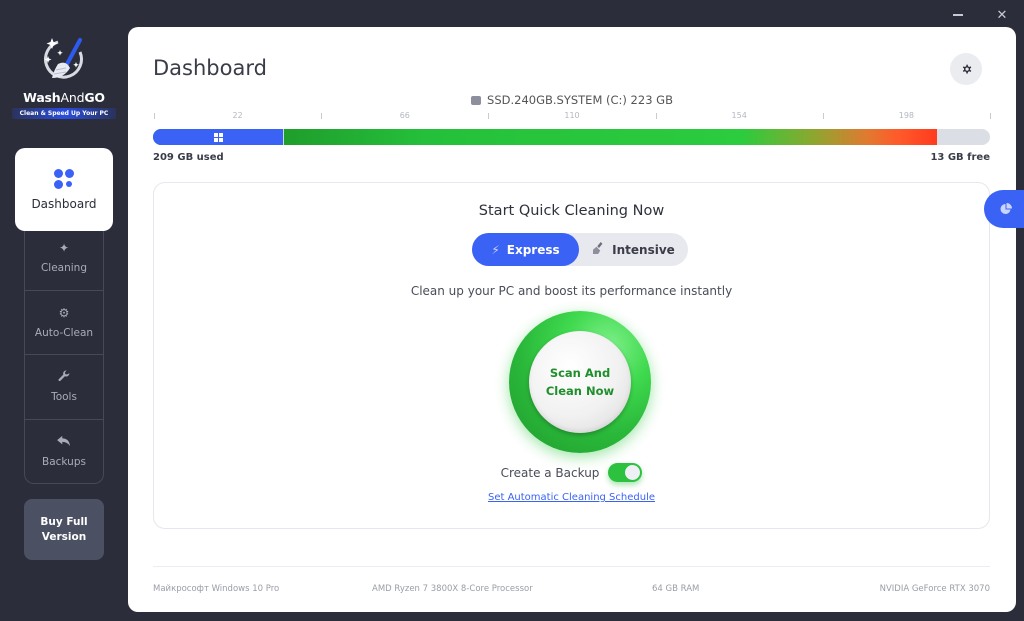 This screenshot has width=1024, height=621. Describe the element at coordinates (571, 497) in the screenshot. I see `schedule-link: Set Automatic Cleaning Schedule` at that location.